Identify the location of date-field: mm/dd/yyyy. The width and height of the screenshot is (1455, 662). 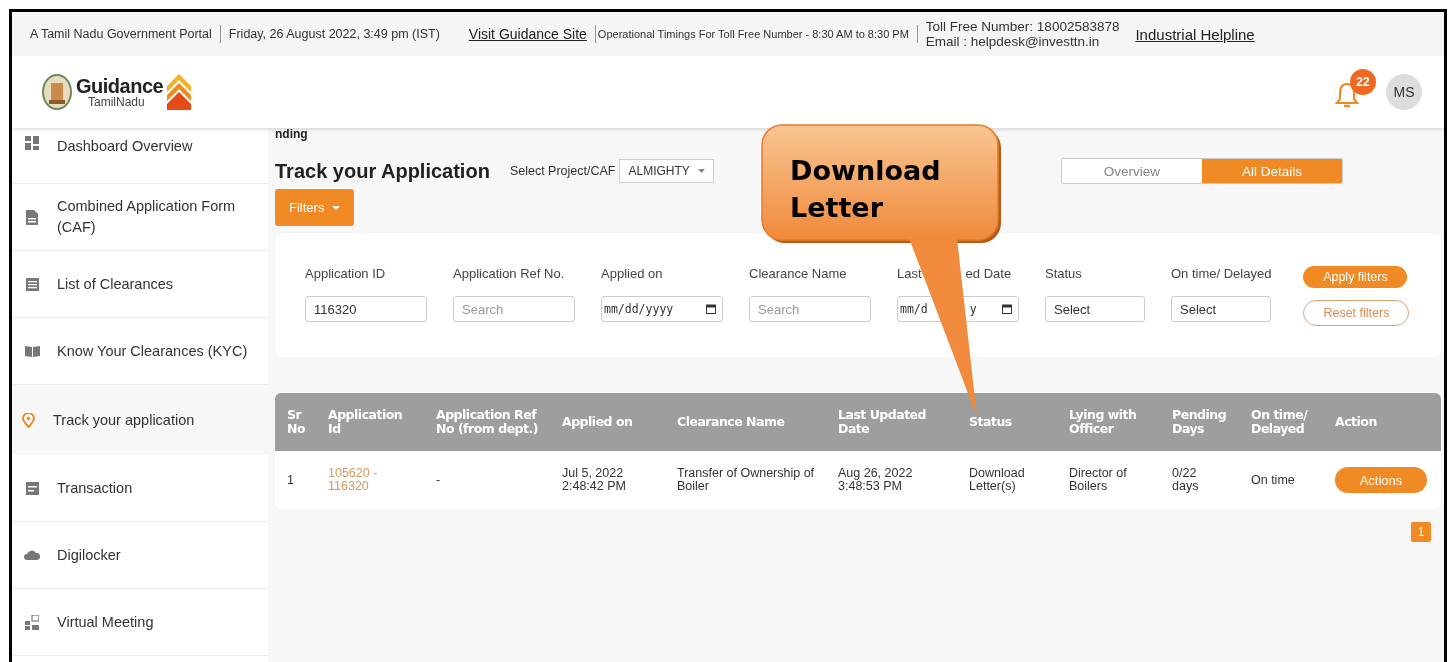
(662, 309).